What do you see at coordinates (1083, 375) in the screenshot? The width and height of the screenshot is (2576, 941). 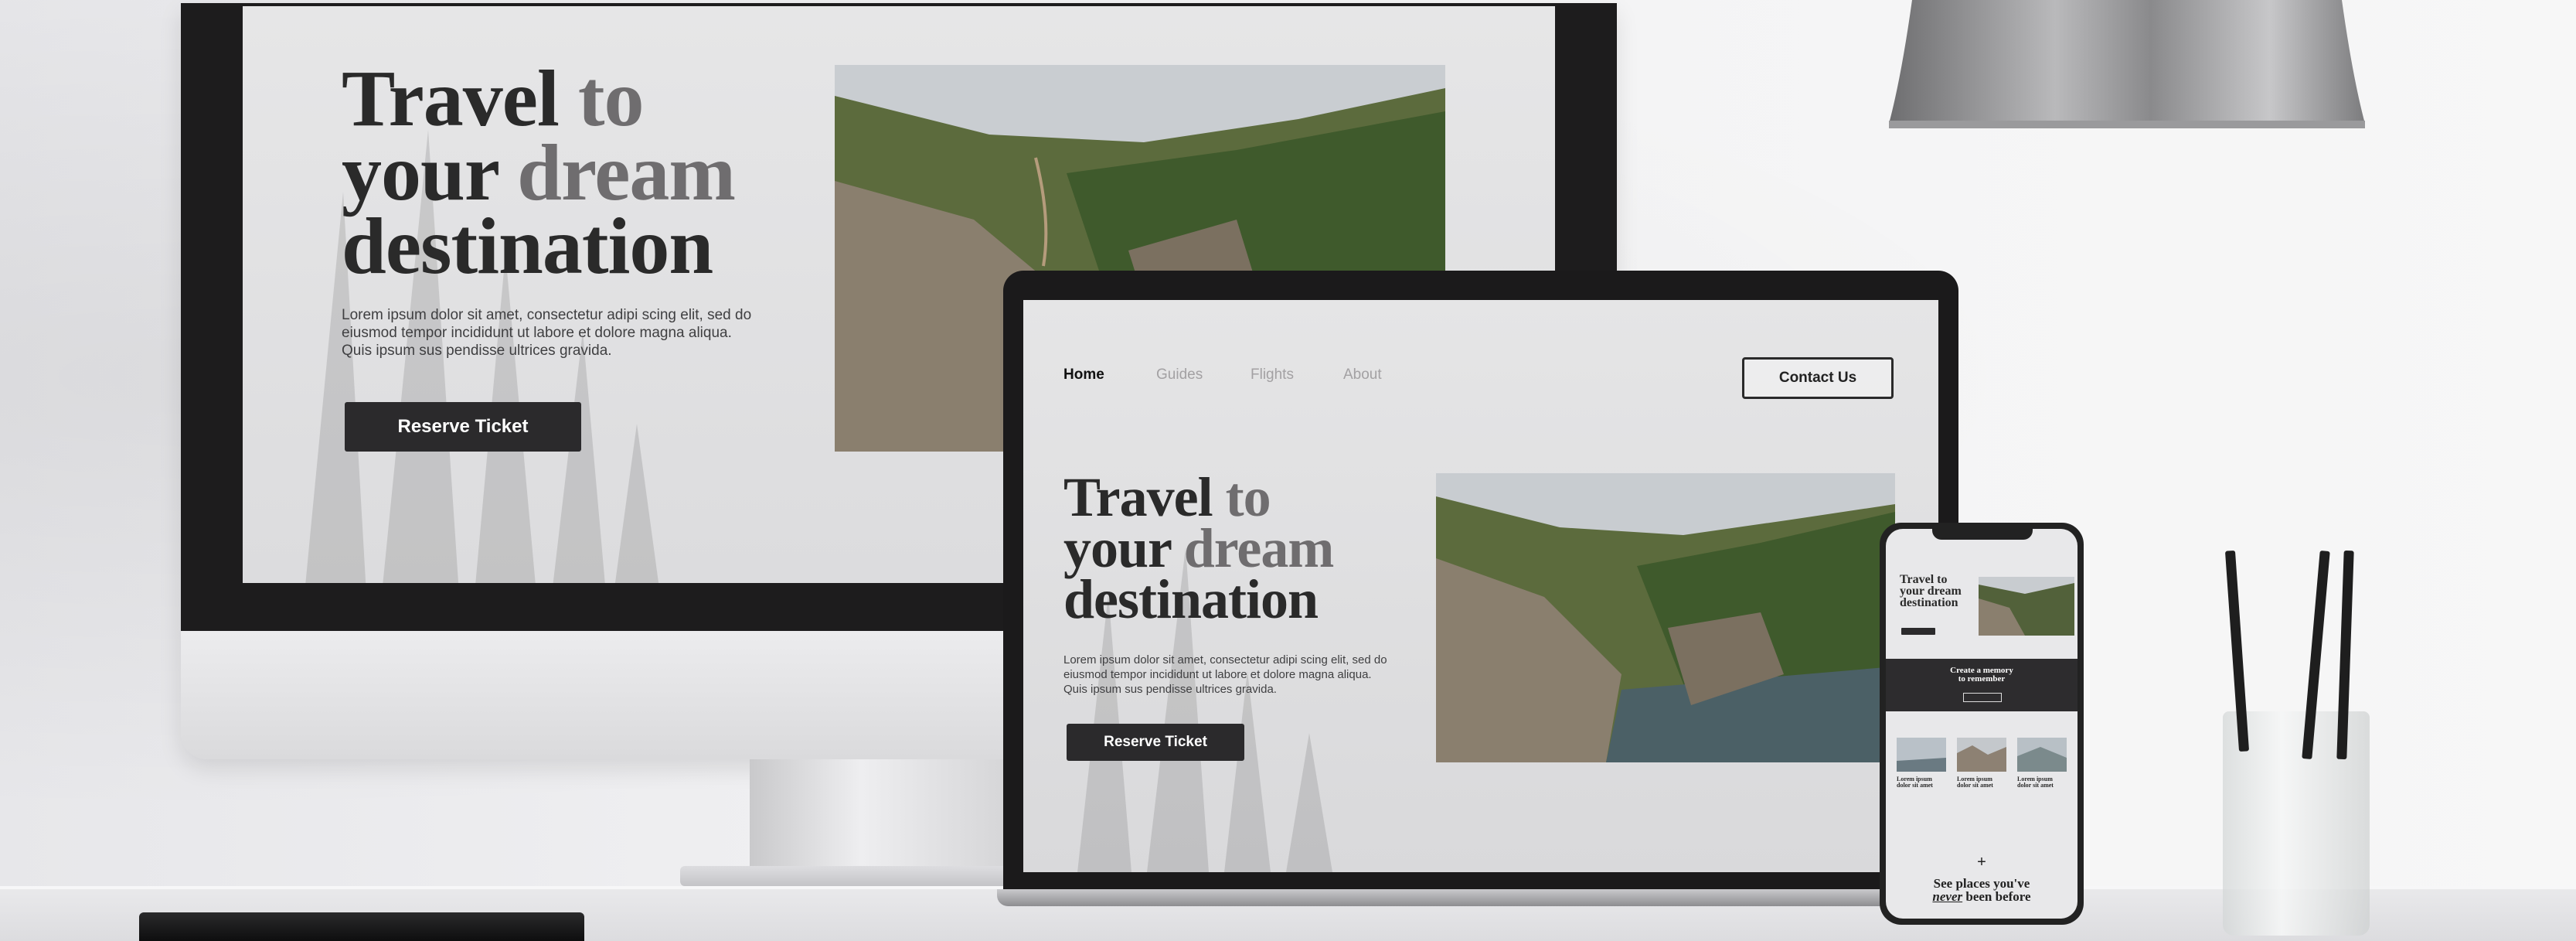 I see `nav-home: Home` at bounding box center [1083, 375].